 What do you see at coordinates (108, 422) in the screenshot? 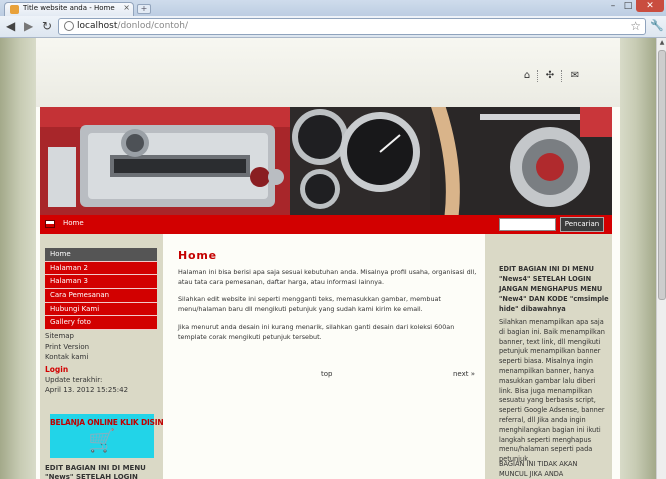
I see `ad-text: BELANJA ONLINE KLIK DISINI` at bounding box center [108, 422].